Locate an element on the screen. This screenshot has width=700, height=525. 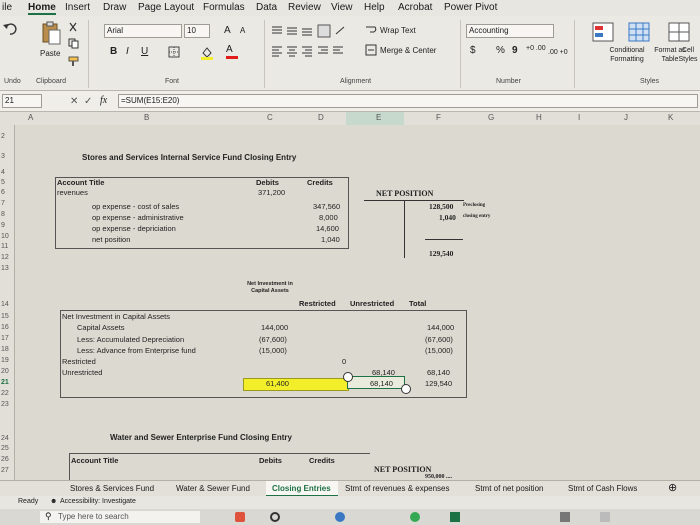
cancel-icon: ✕ is located at coordinates (74, 101).